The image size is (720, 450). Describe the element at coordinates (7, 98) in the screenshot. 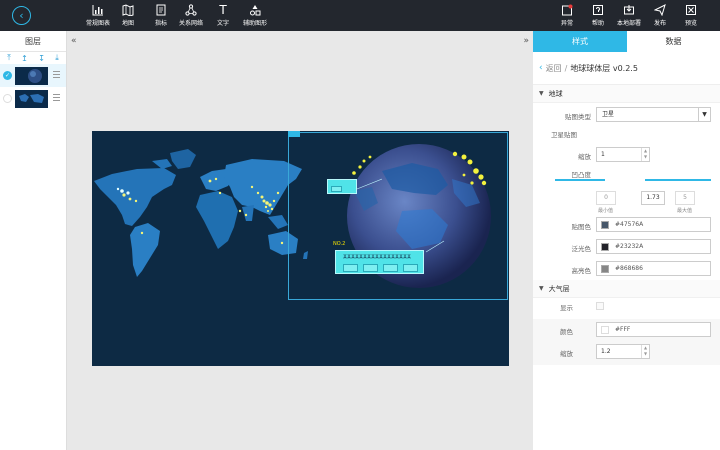

I see `unchecked-icon` at that location.